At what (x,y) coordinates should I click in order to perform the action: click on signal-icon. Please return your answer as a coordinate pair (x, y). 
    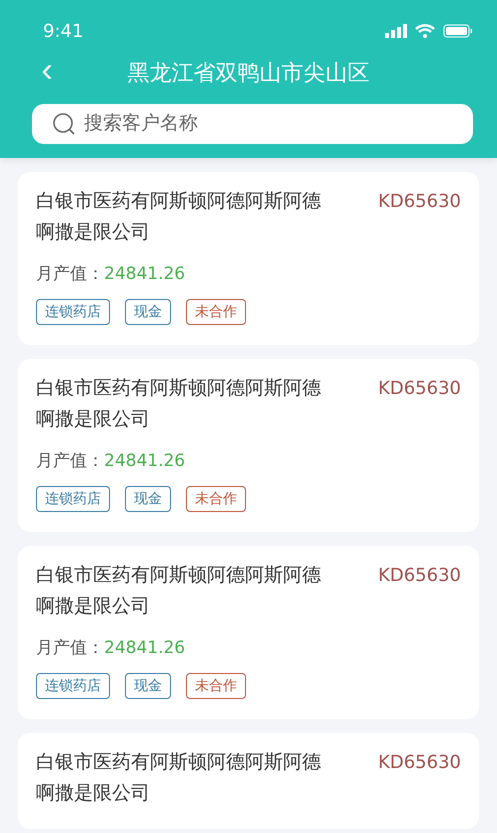
    Looking at the image, I should click on (396, 31).